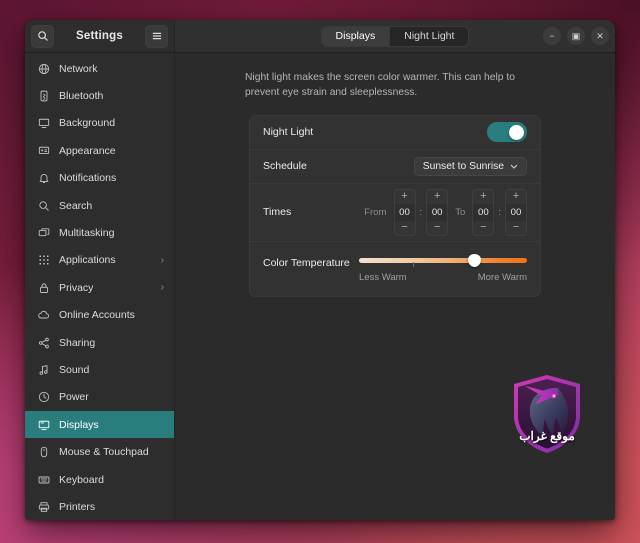 The image size is (640, 543). I want to click on to-label: To, so click(460, 212).